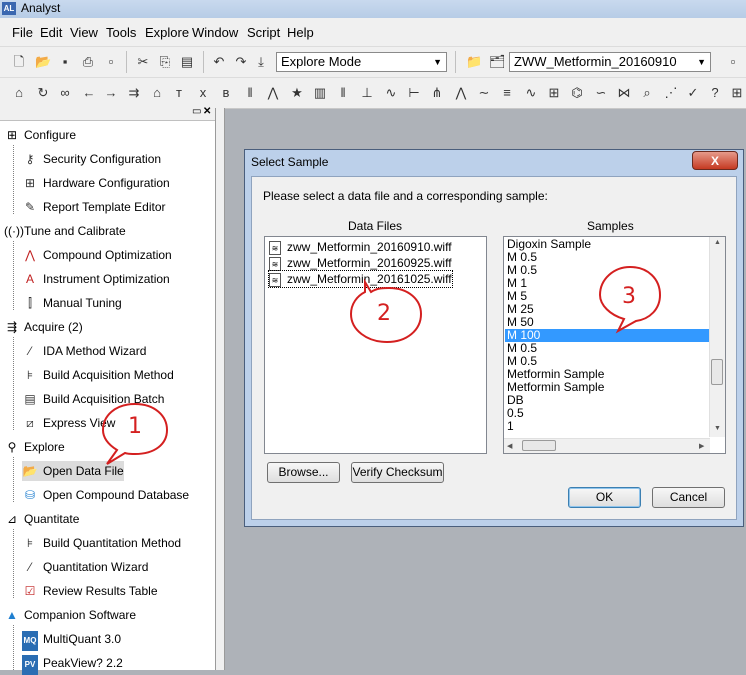  I want to click on sample-list-item: M 0.5, so click(607, 348).